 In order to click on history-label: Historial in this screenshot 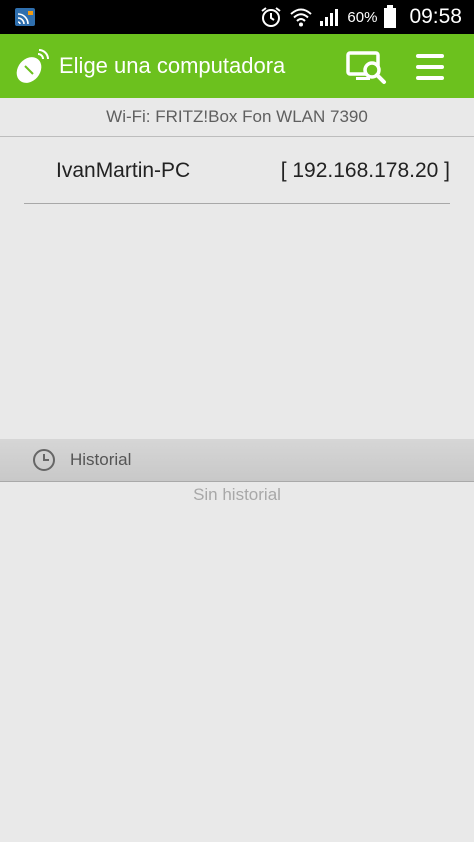, I will do `click(101, 459)`.